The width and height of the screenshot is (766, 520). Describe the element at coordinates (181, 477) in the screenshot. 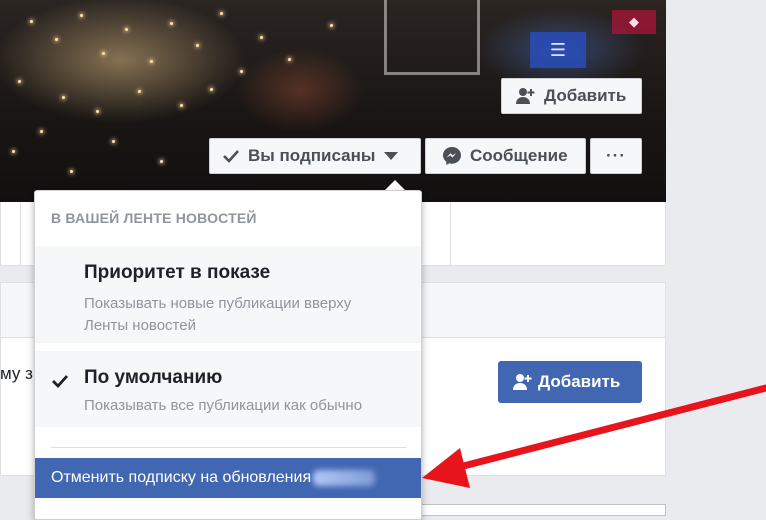

I see `unfollow-label: Отменить подписку на обновления` at that location.